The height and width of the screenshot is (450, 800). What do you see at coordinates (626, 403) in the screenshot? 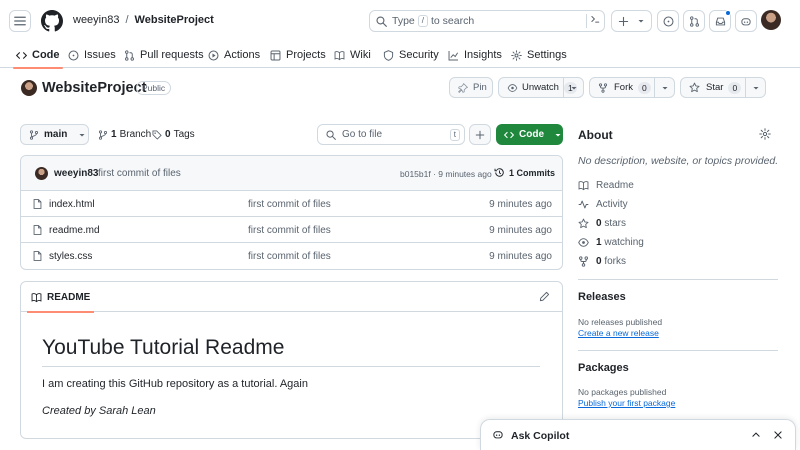
I see `publish-package-link: Publish your first package` at bounding box center [626, 403].